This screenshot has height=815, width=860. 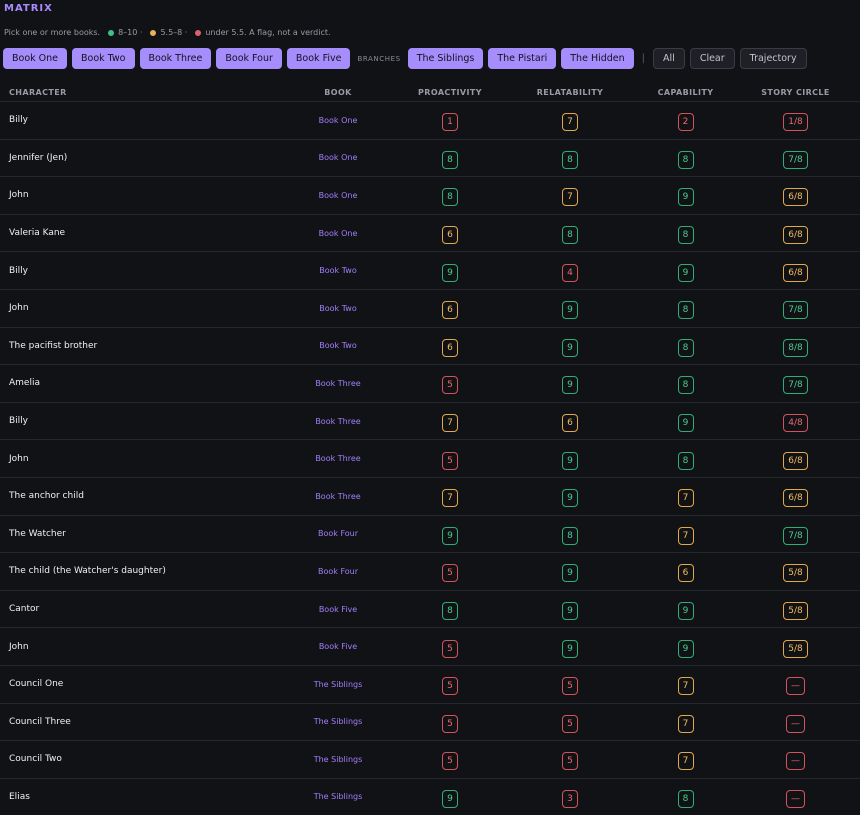 What do you see at coordinates (570, 796) in the screenshot?
I see `relatability-cell: 3` at bounding box center [570, 796].